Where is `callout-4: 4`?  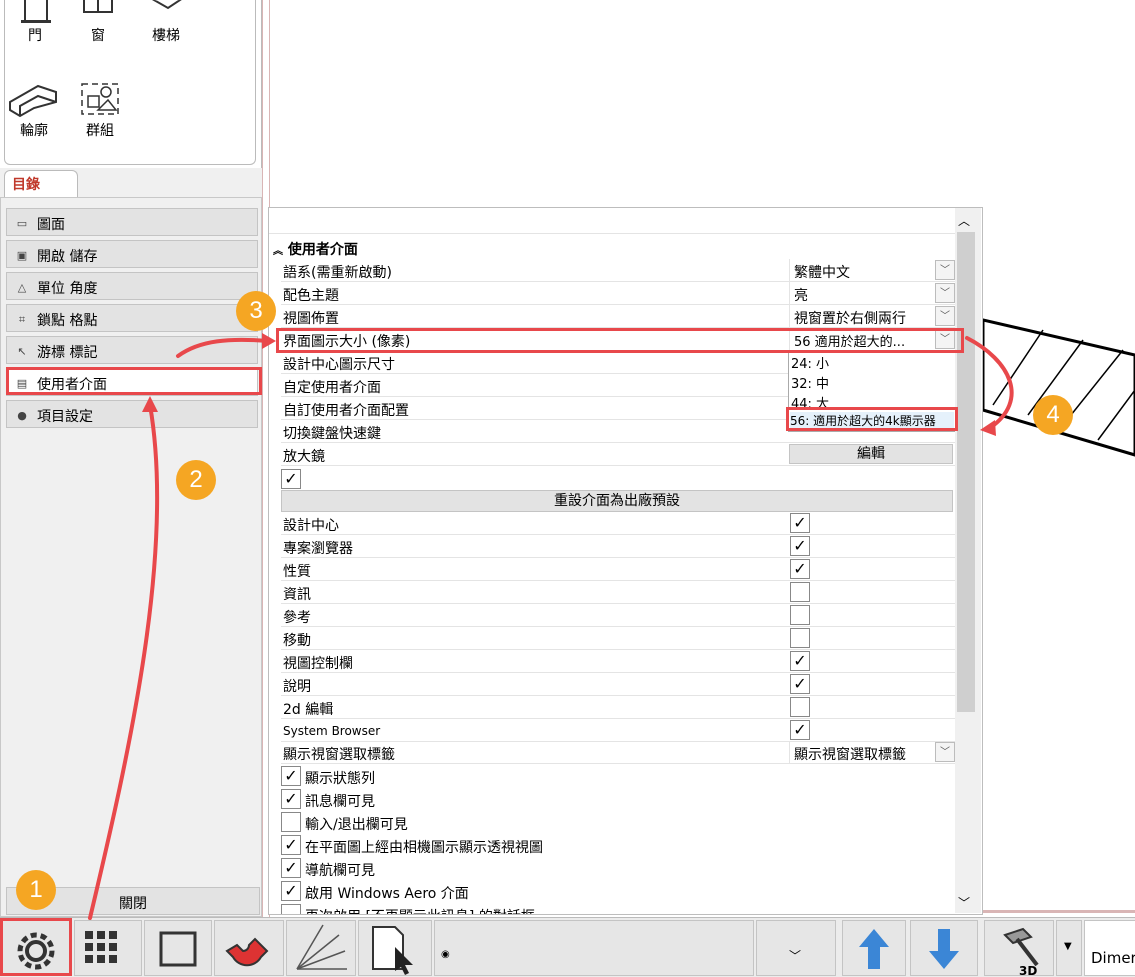
callout-4: 4 is located at coordinates (1053, 415).